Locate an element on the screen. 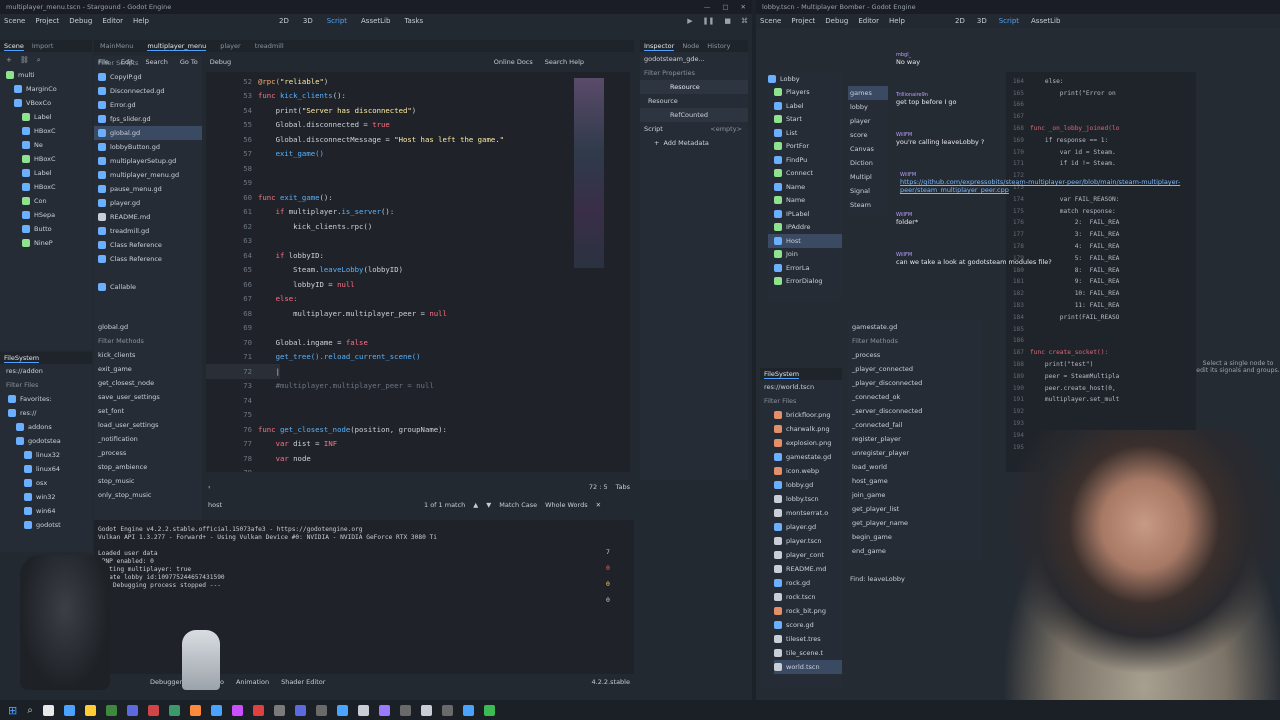 Image resolution: width=1280 pixels, height=720 pixels. file-item: brickfloor.png is located at coordinates (808, 415).